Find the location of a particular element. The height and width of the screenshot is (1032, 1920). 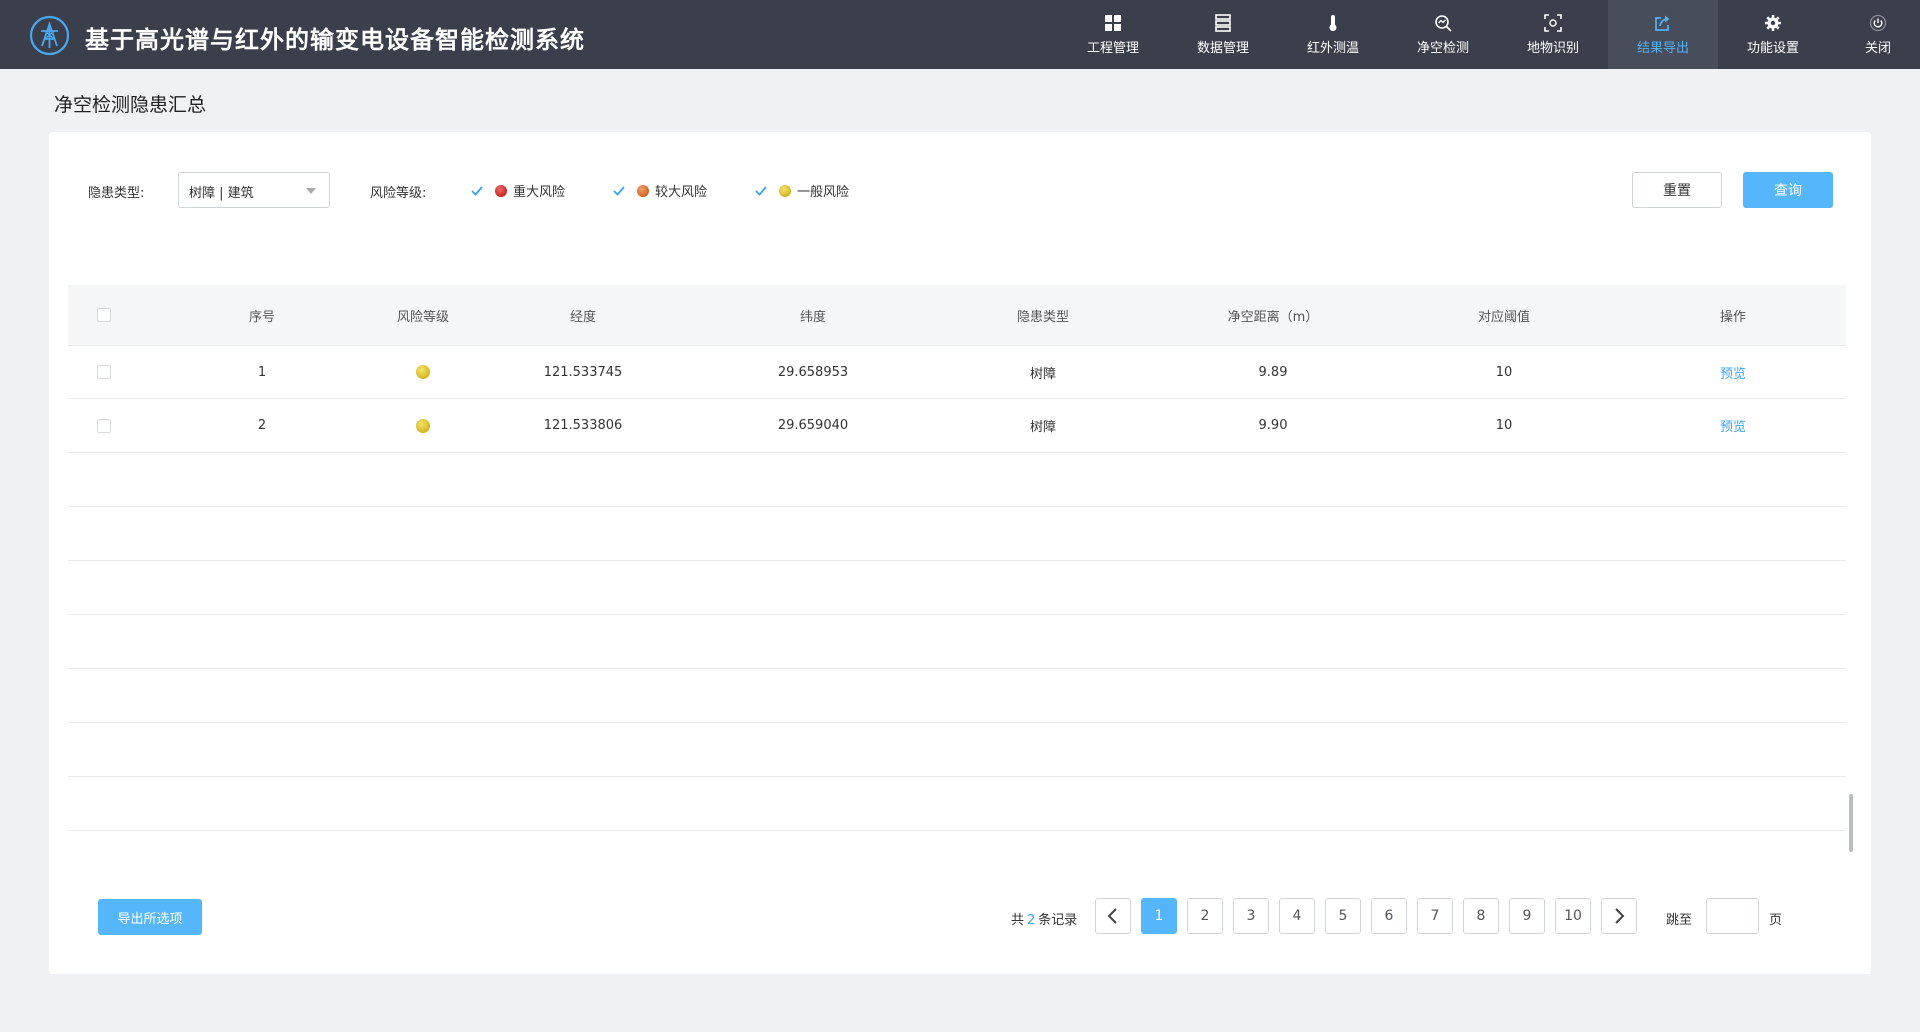

record-count-prefix: 共 is located at coordinates (1018, 920).